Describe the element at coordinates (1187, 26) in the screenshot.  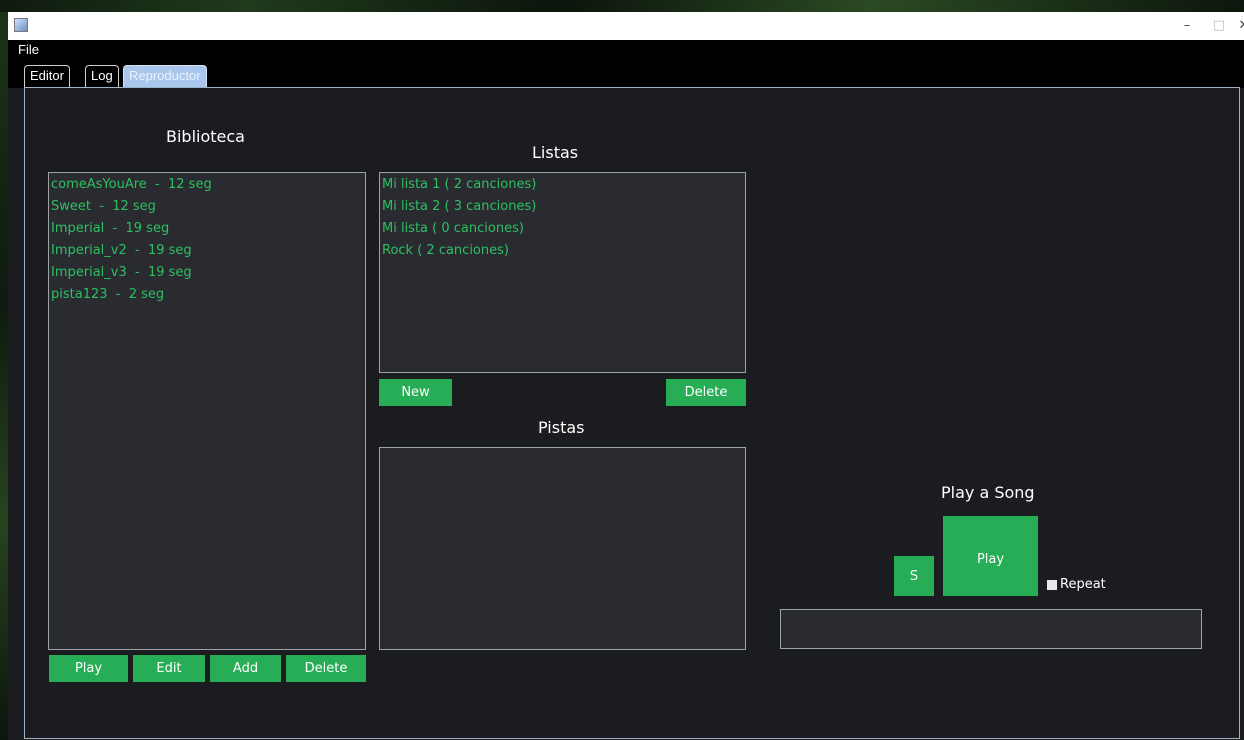
I see `minimize-button: –` at that location.